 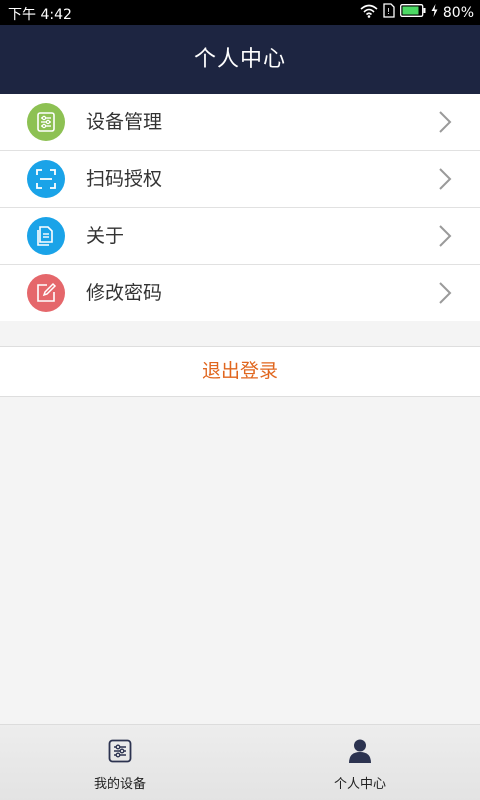 What do you see at coordinates (240, 371) in the screenshot?
I see `logout-button: 退出登录` at bounding box center [240, 371].